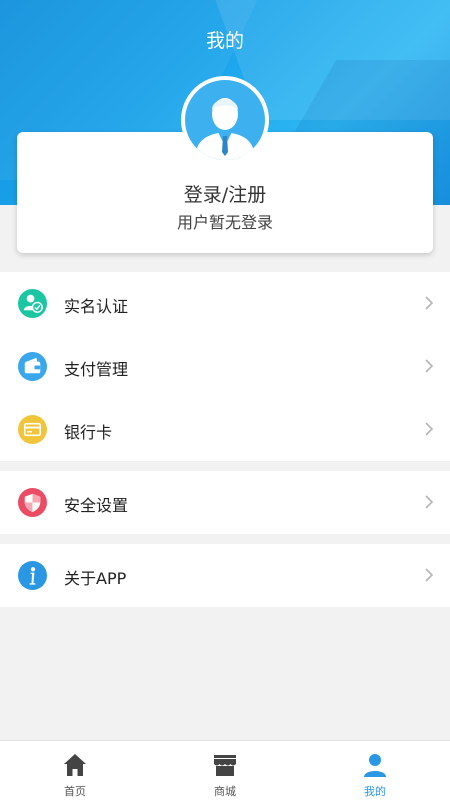 The image size is (450, 800). I want to click on wallet-icon, so click(32, 366).